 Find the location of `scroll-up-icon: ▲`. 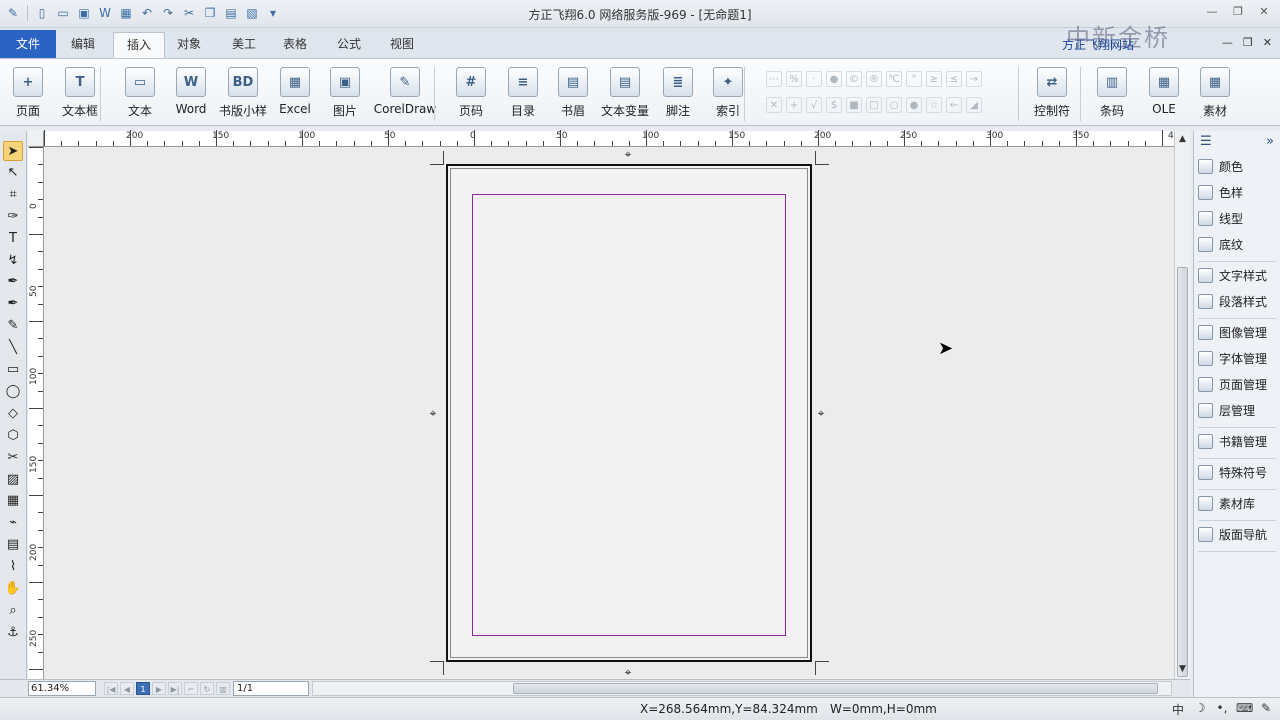

scroll-up-icon: ▲ is located at coordinates (1182, 139).